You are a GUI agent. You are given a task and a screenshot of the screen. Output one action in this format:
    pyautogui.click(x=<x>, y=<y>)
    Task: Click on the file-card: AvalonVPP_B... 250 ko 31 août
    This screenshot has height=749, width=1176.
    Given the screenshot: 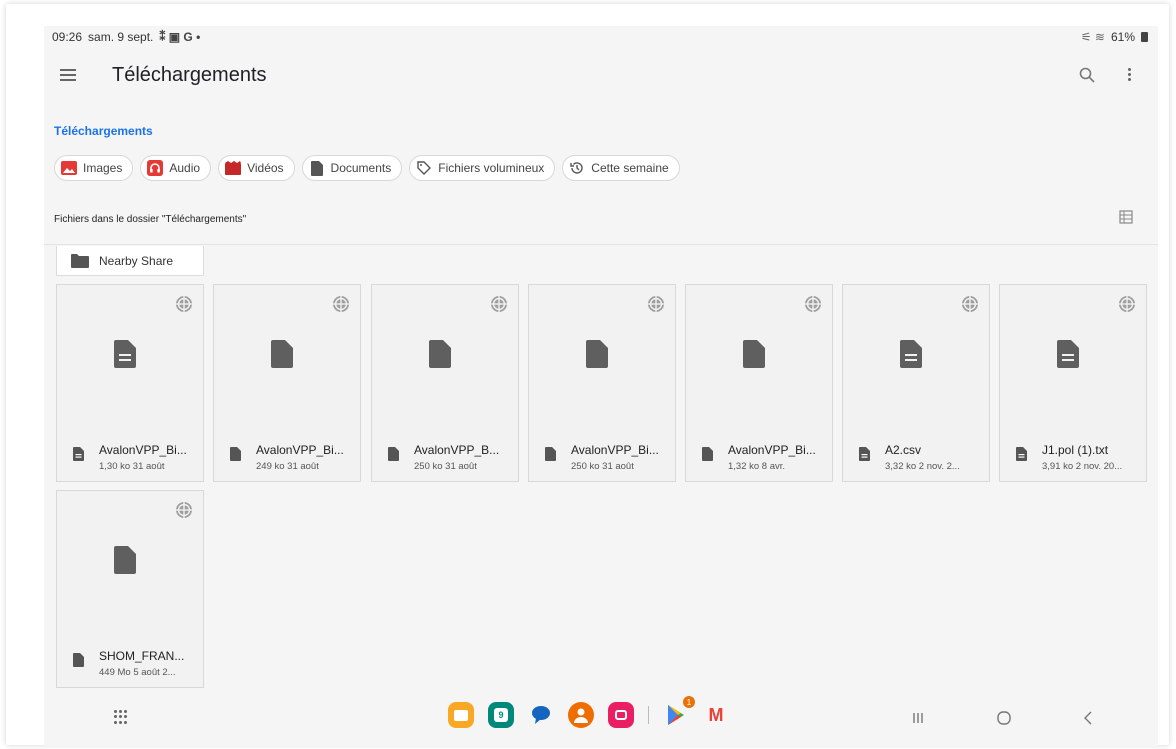 What is the action you would take?
    pyautogui.click(x=445, y=383)
    